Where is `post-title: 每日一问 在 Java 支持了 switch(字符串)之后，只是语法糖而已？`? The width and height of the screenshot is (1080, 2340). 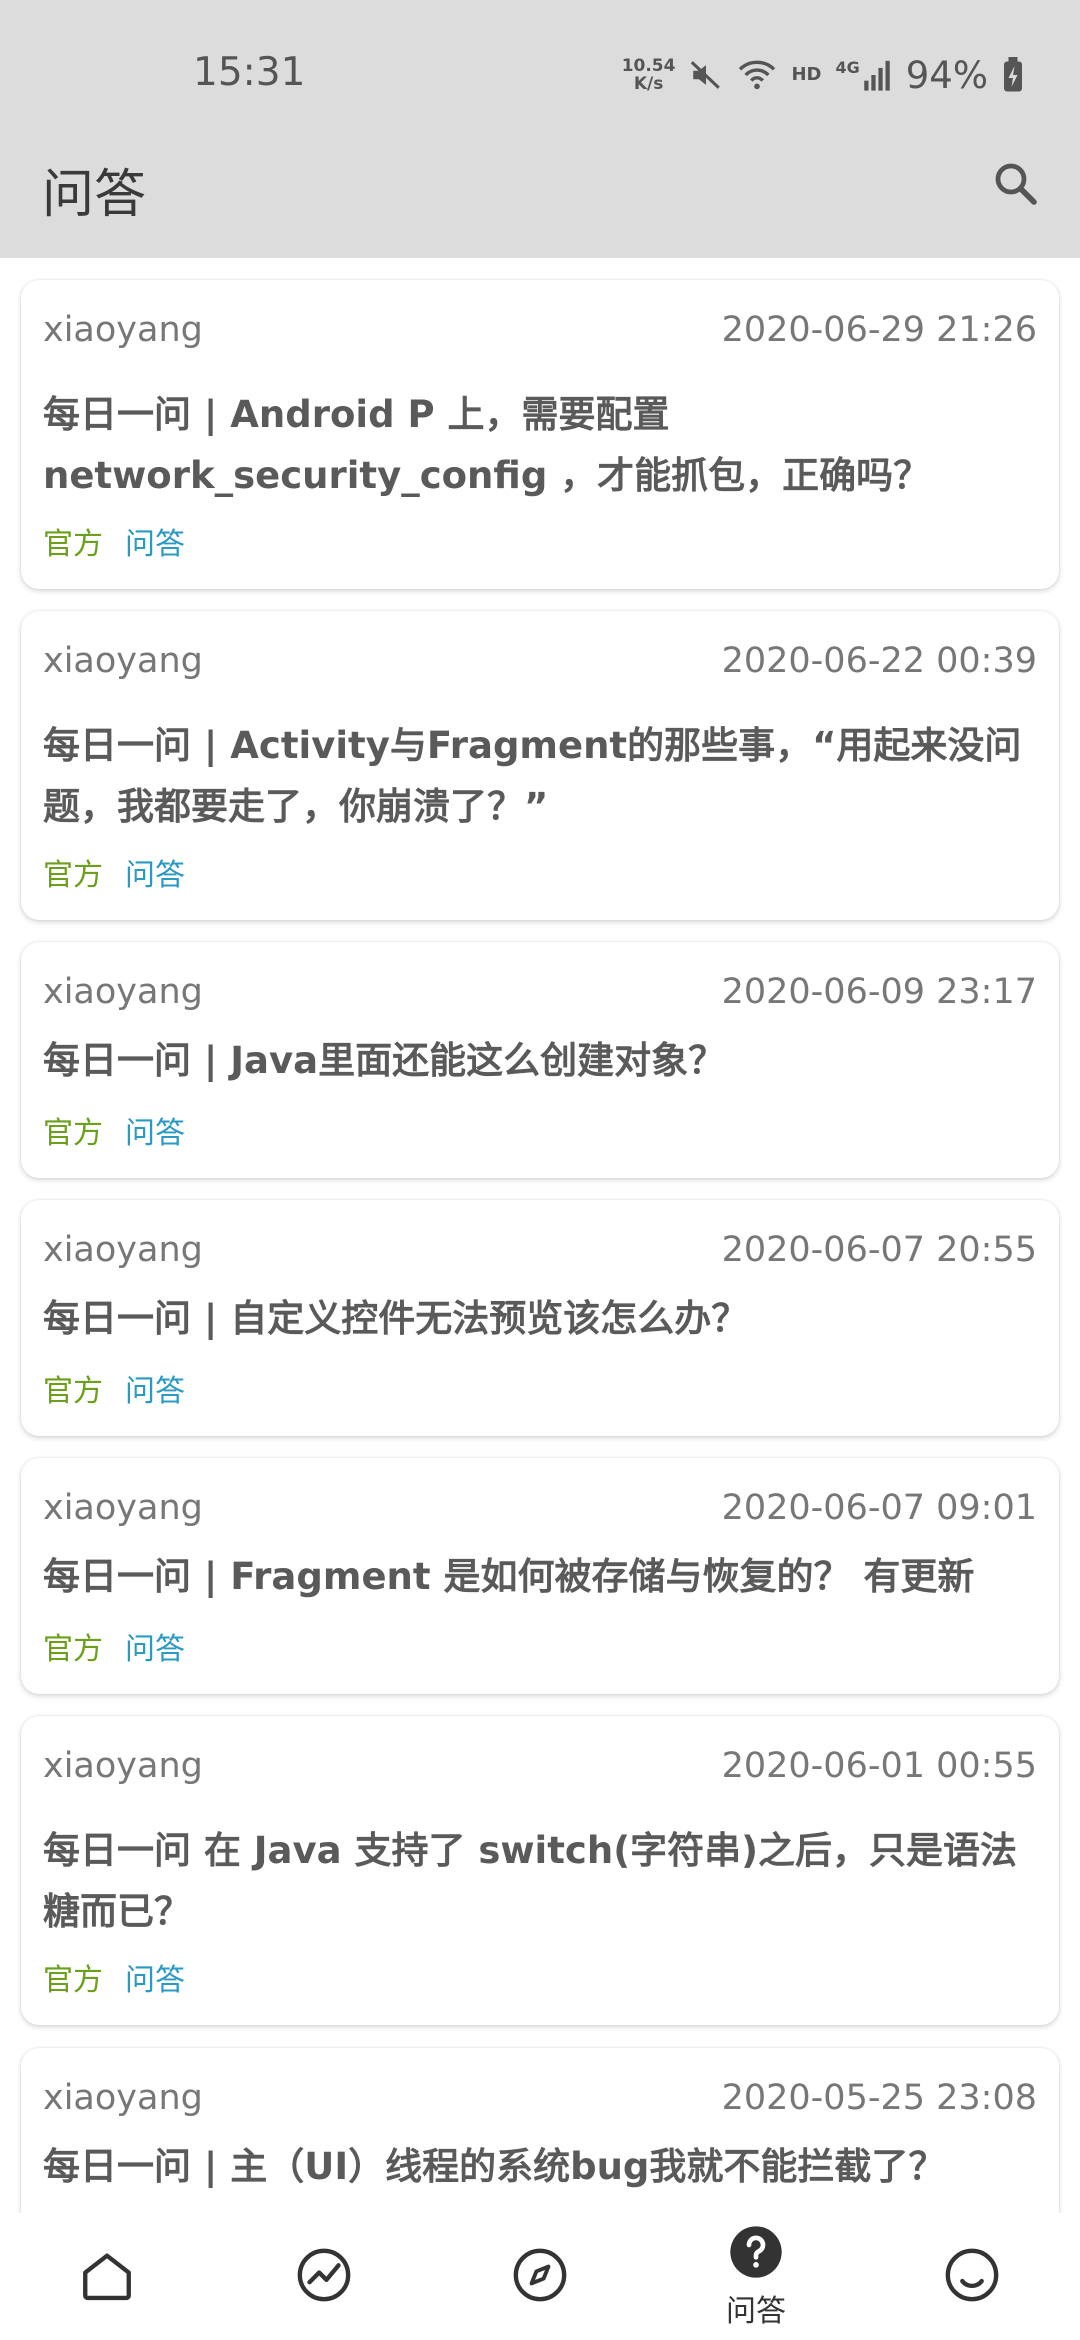 post-title: 每日一问 在 Java 支持了 switch(字符串)之后，只是语法糖而已？ is located at coordinates (530, 1881).